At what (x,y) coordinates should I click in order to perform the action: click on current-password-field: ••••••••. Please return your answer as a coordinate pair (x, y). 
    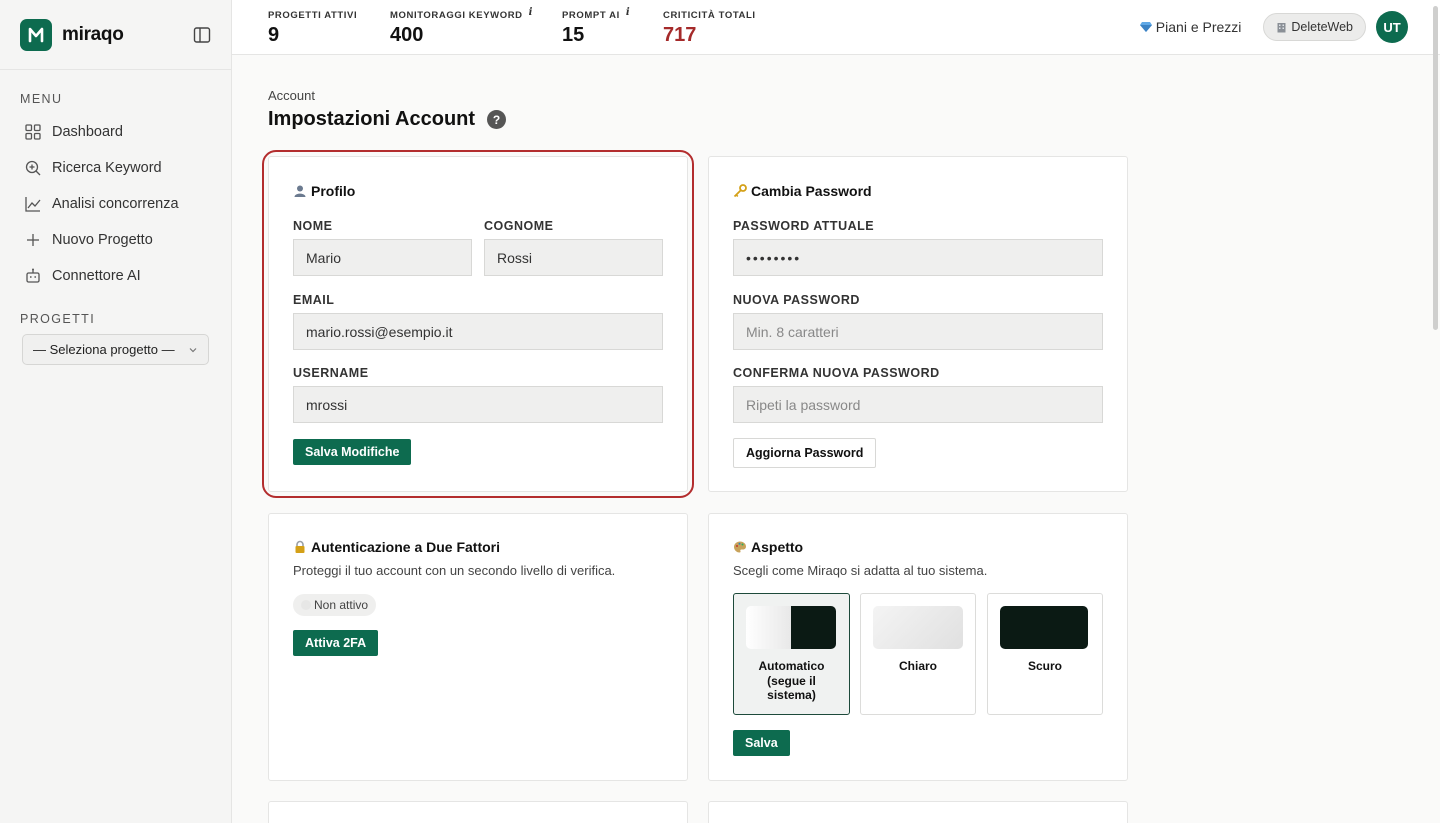
    Looking at the image, I should click on (918, 257).